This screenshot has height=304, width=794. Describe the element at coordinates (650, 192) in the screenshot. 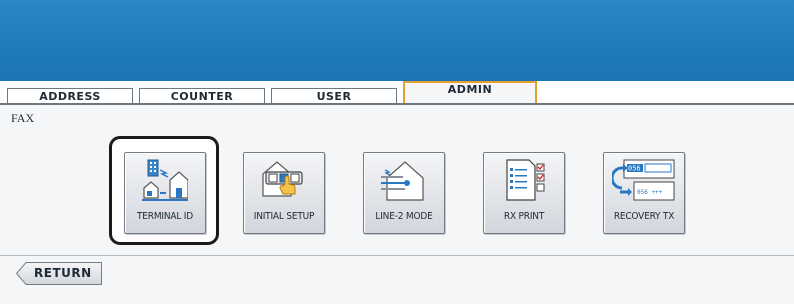

I see `recovery-line2-text: 056 +++` at that location.